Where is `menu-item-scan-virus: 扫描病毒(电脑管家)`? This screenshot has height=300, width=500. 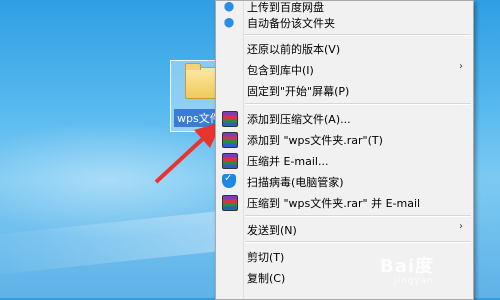
menu-item-scan-virus: 扫描病毒(电脑管家) is located at coordinates (344, 181).